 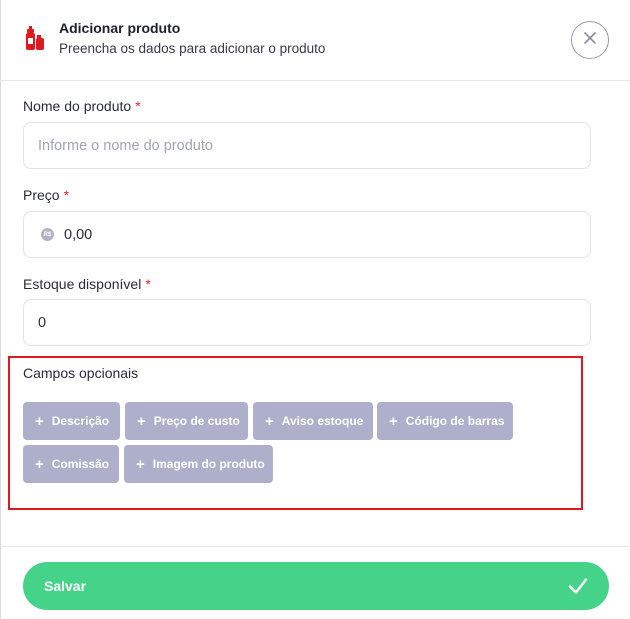 What do you see at coordinates (455, 421) in the screenshot?
I see `chip-label: Código de barras` at bounding box center [455, 421].